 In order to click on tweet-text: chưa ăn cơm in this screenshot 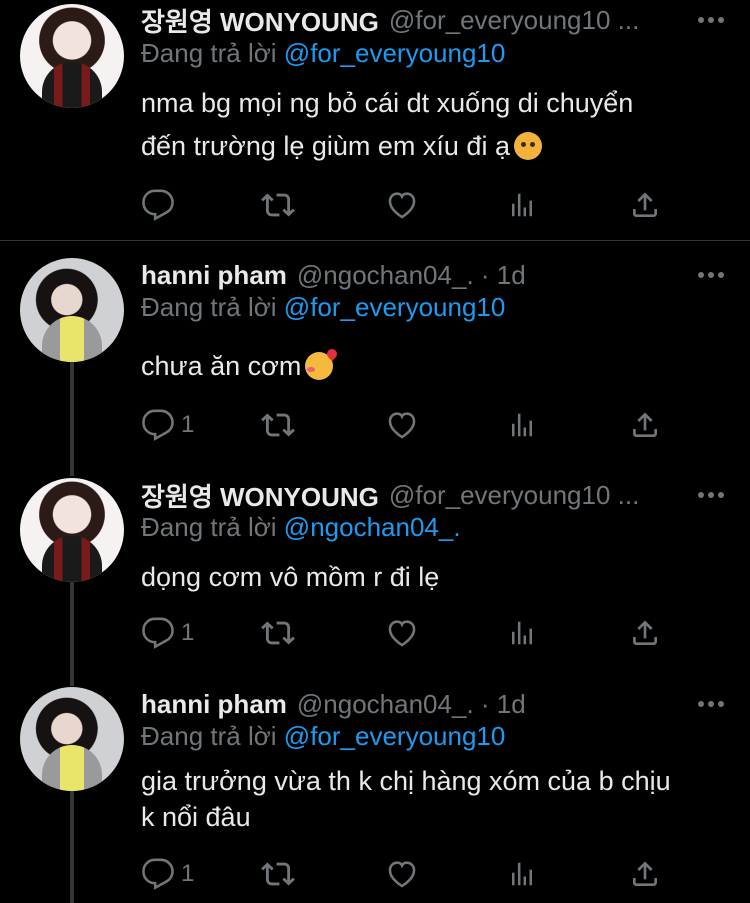, I will do `click(436, 366)`.